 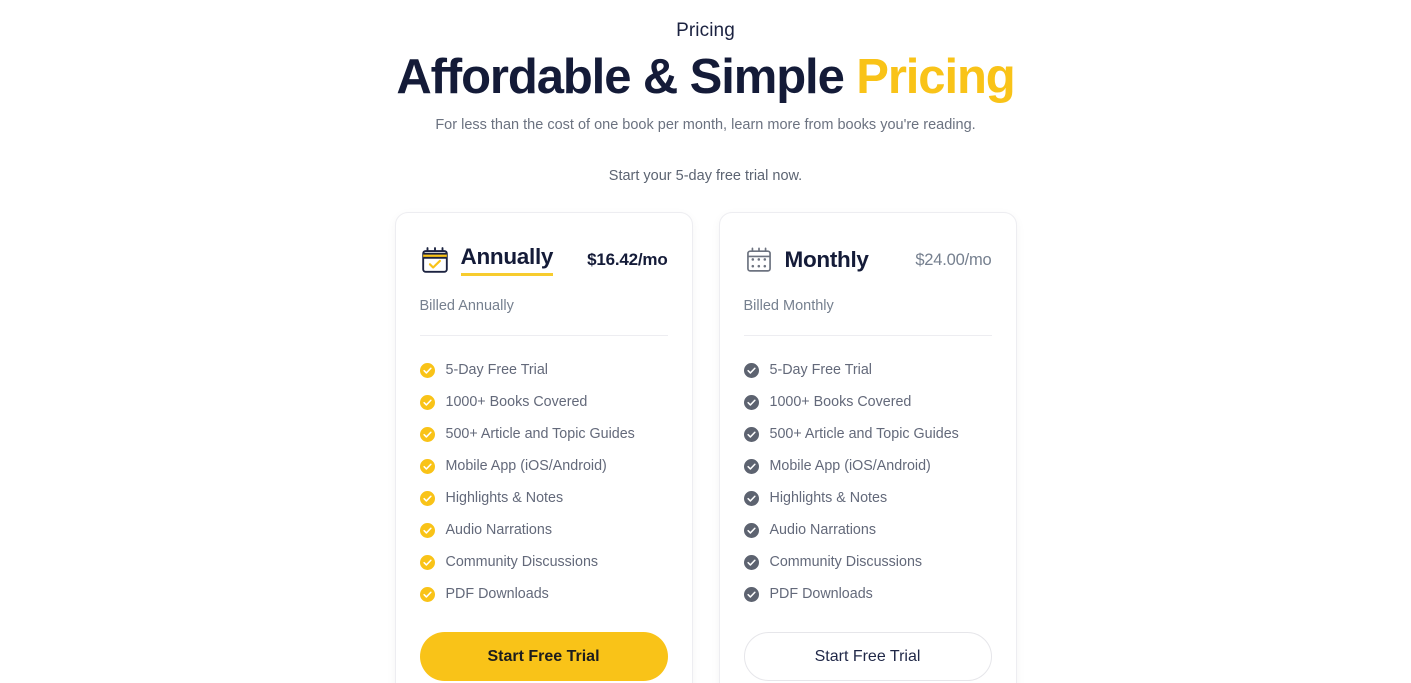 I want to click on plan-header: Annually $16.42/mo, so click(x=544, y=260).